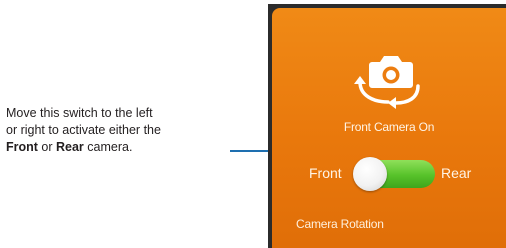 The height and width of the screenshot is (248, 506). Describe the element at coordinates (325, 173) in the screenshot. I see `front-label: Front` at that location.